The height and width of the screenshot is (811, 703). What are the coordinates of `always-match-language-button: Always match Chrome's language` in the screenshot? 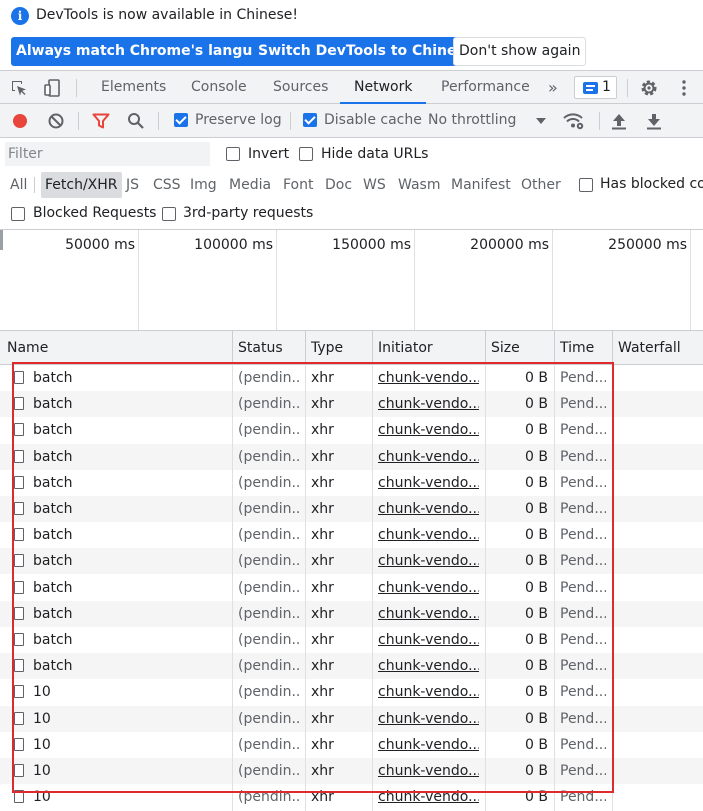 It's located at (149, 51).